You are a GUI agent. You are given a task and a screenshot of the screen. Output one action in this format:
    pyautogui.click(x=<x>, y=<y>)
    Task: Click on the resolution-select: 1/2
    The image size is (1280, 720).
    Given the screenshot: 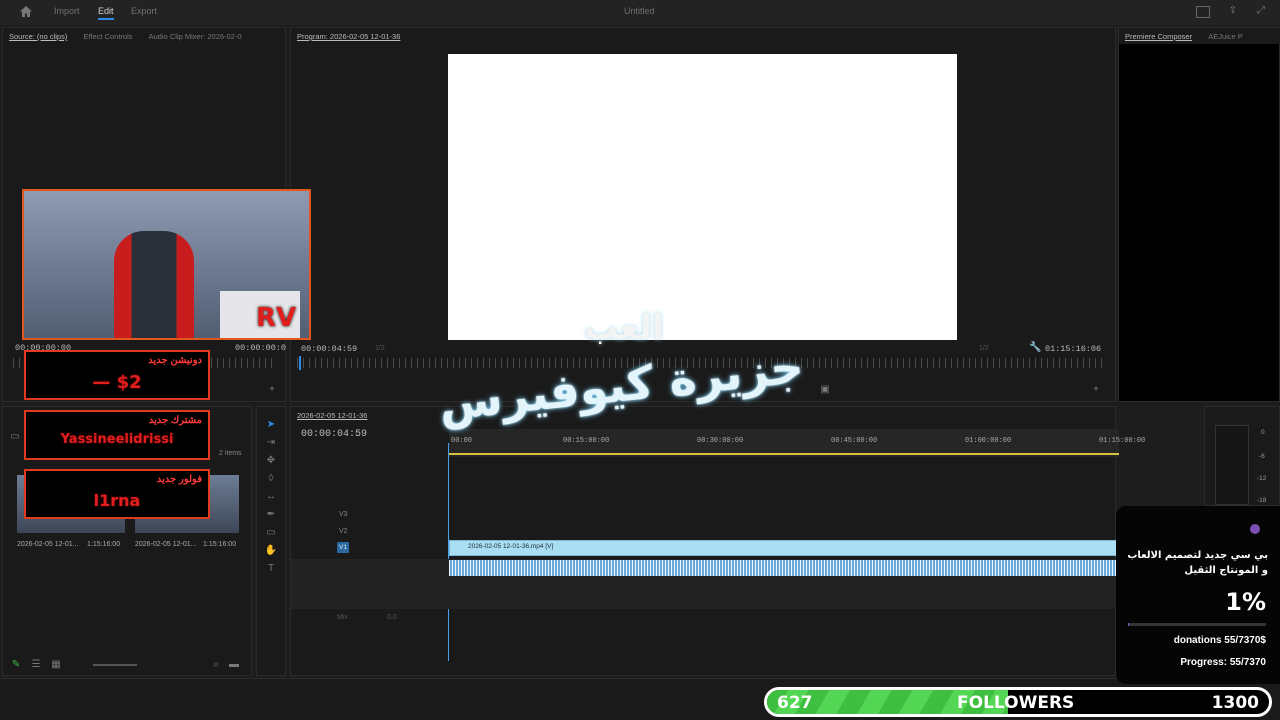 What is the action you would take?
    pyautogui.click(x=984, y=348)
    